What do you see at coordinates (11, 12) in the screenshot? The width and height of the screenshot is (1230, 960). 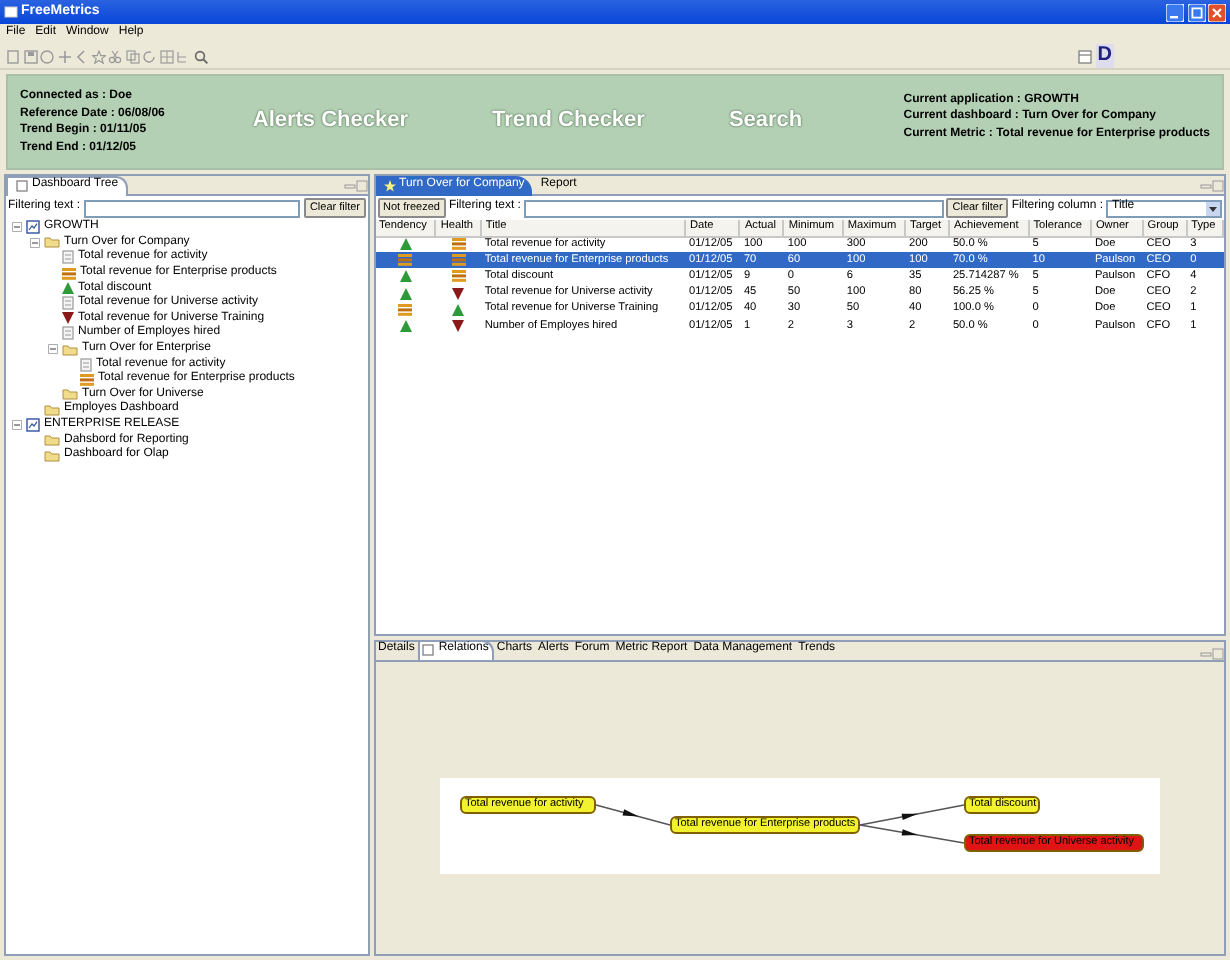 I see `window-icon` at bounding box center [11, 12].